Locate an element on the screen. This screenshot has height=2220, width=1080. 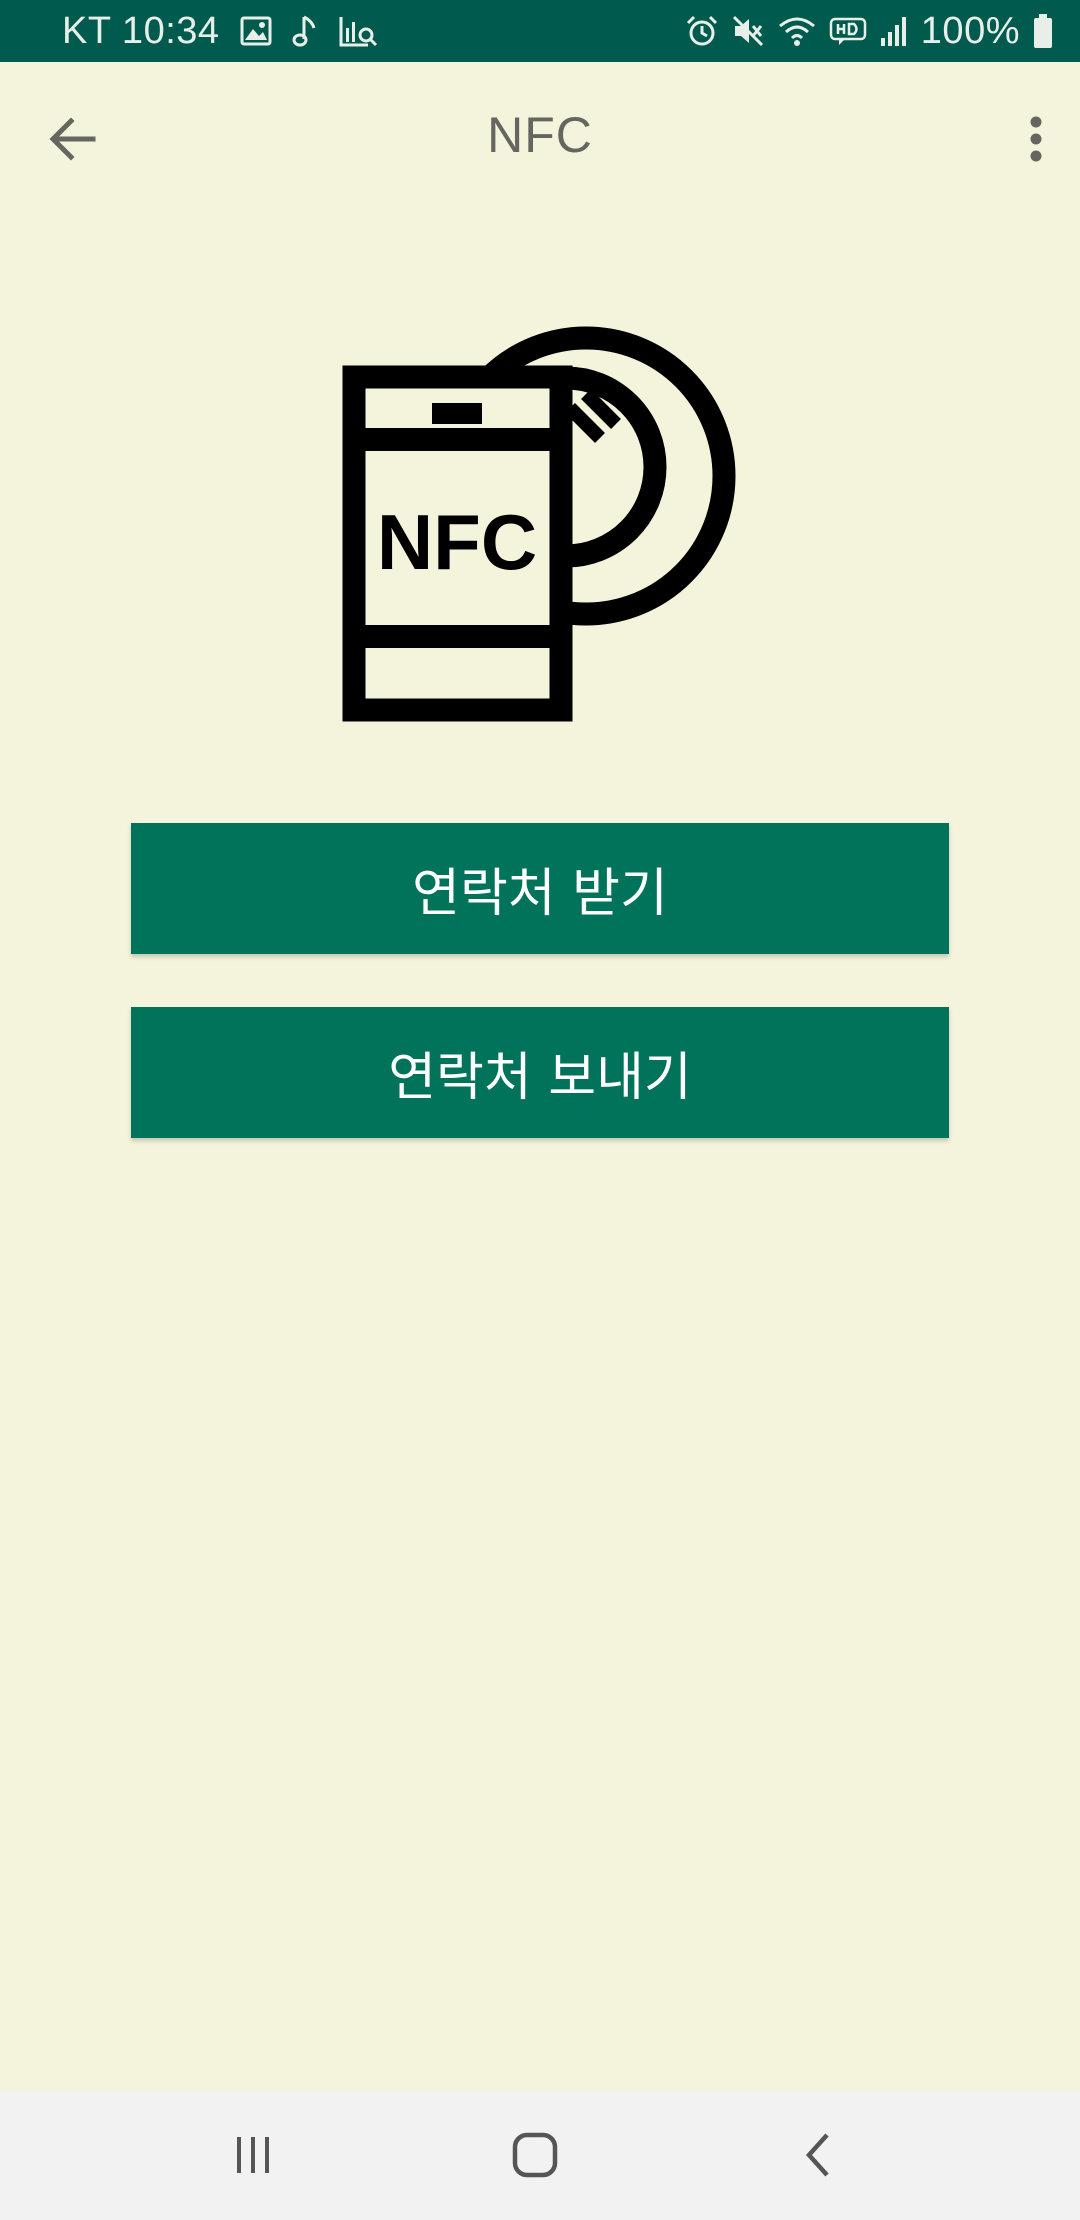
more-vert-icon is located at coordinates (1036, 139).